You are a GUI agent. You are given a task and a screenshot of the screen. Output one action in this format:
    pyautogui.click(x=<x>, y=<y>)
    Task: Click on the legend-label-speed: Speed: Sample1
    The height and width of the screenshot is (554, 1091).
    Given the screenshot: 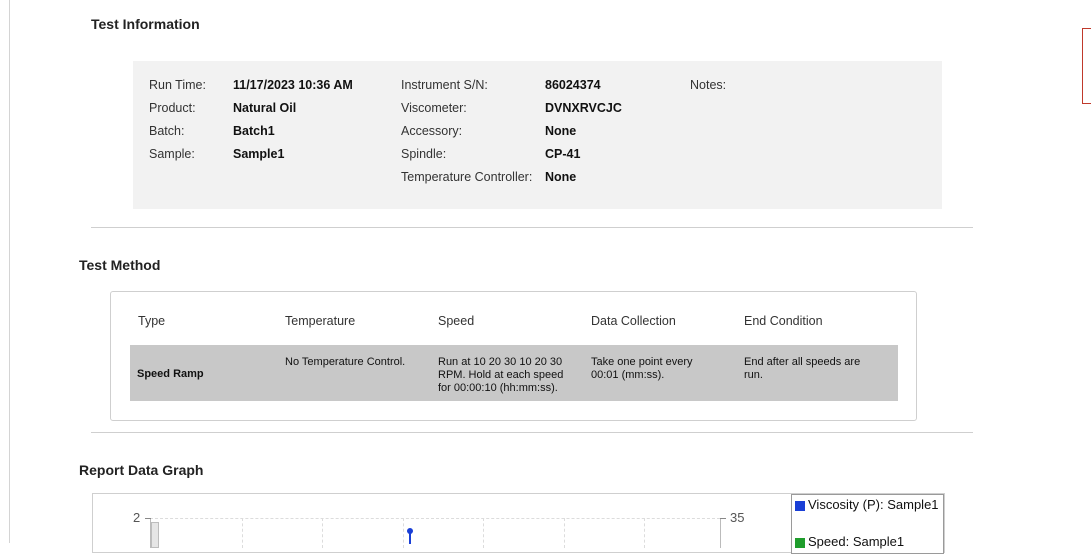 What is the action you would take?
    pyautogui.click(x=856, y=541)
    